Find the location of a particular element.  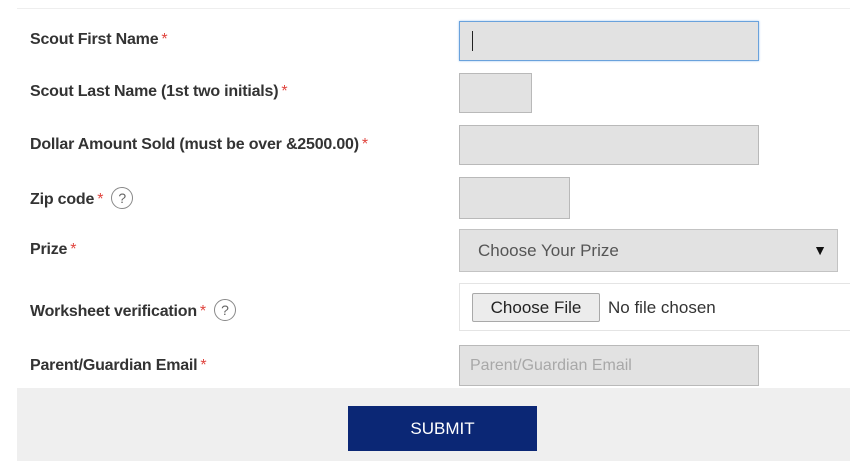

zip-code-input is located at coordinates (514, 198).